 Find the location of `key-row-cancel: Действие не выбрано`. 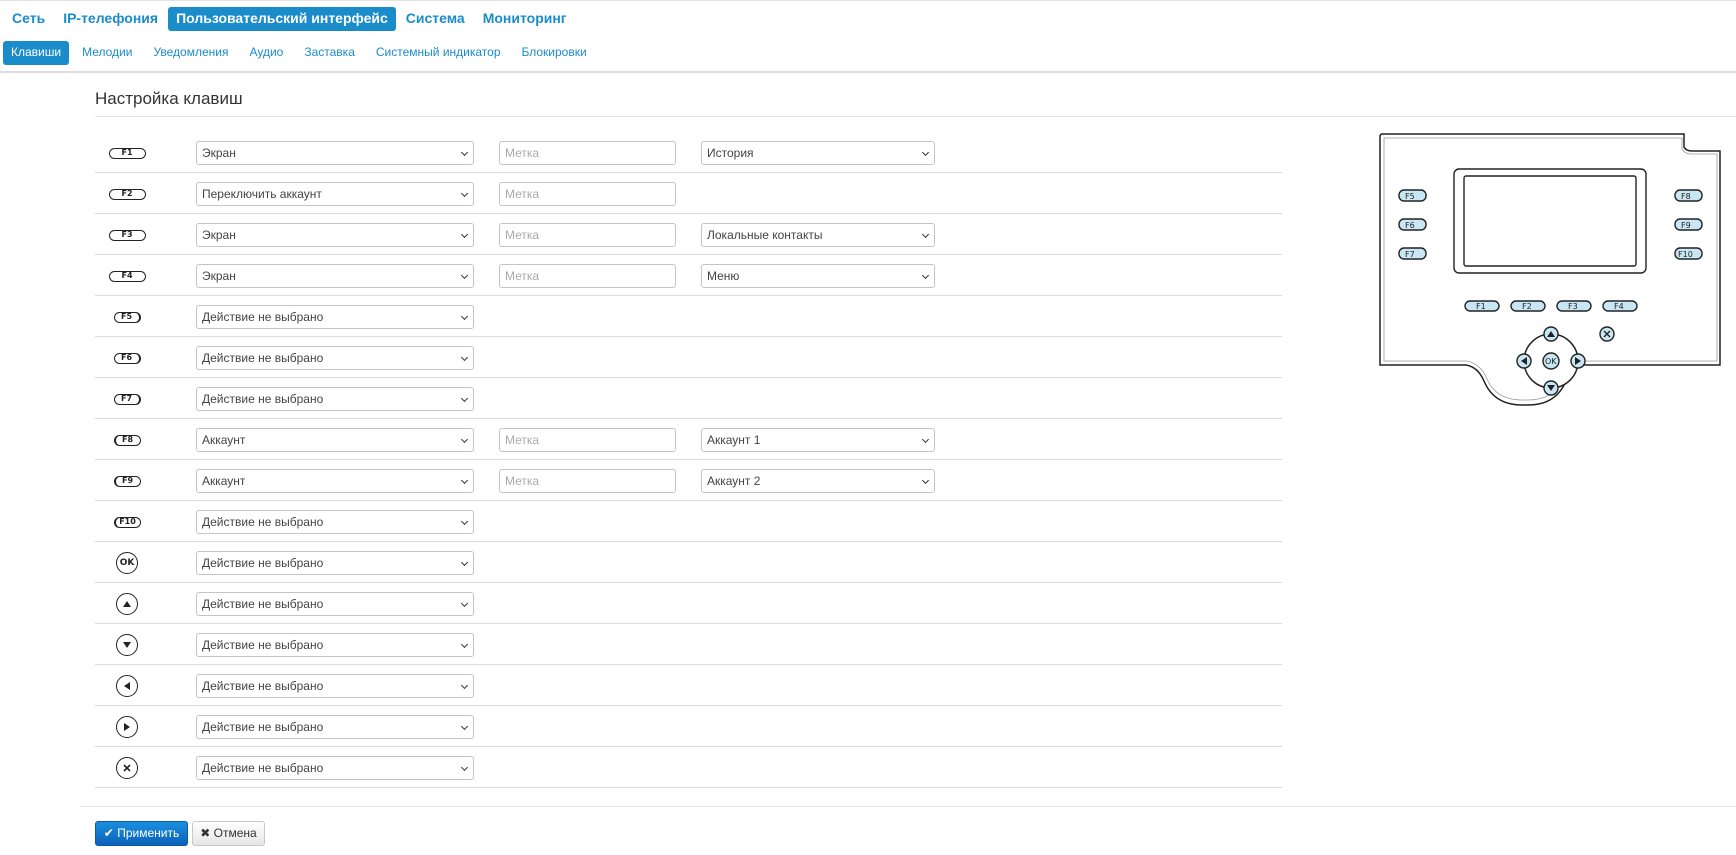

key-row-cancel: Действие не выбрано is located at coordinates (688, 767).